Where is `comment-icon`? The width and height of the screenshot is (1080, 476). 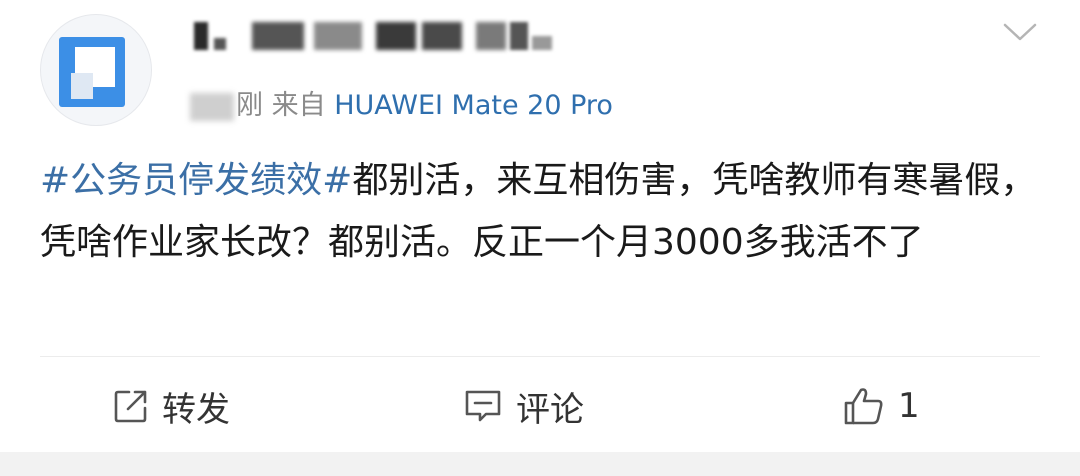 comment-icon is located at coordinates (483, 406).